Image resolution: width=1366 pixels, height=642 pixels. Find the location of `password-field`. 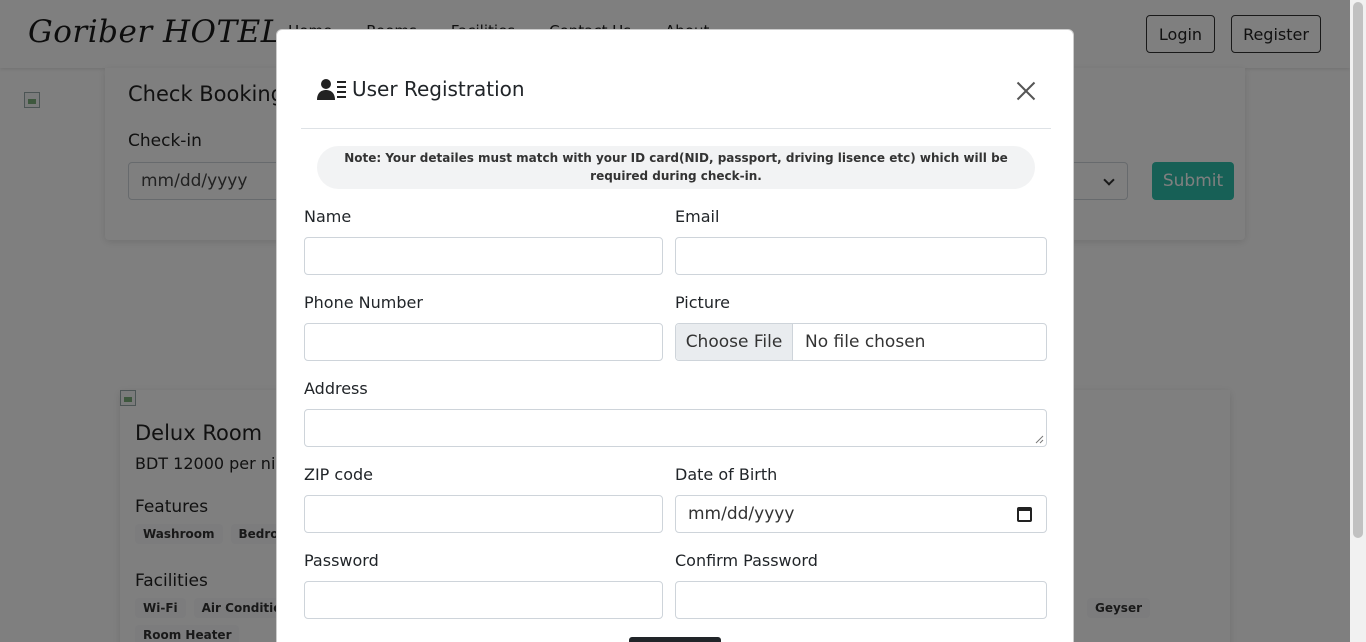

password-field is located at coordinates (483, 600).